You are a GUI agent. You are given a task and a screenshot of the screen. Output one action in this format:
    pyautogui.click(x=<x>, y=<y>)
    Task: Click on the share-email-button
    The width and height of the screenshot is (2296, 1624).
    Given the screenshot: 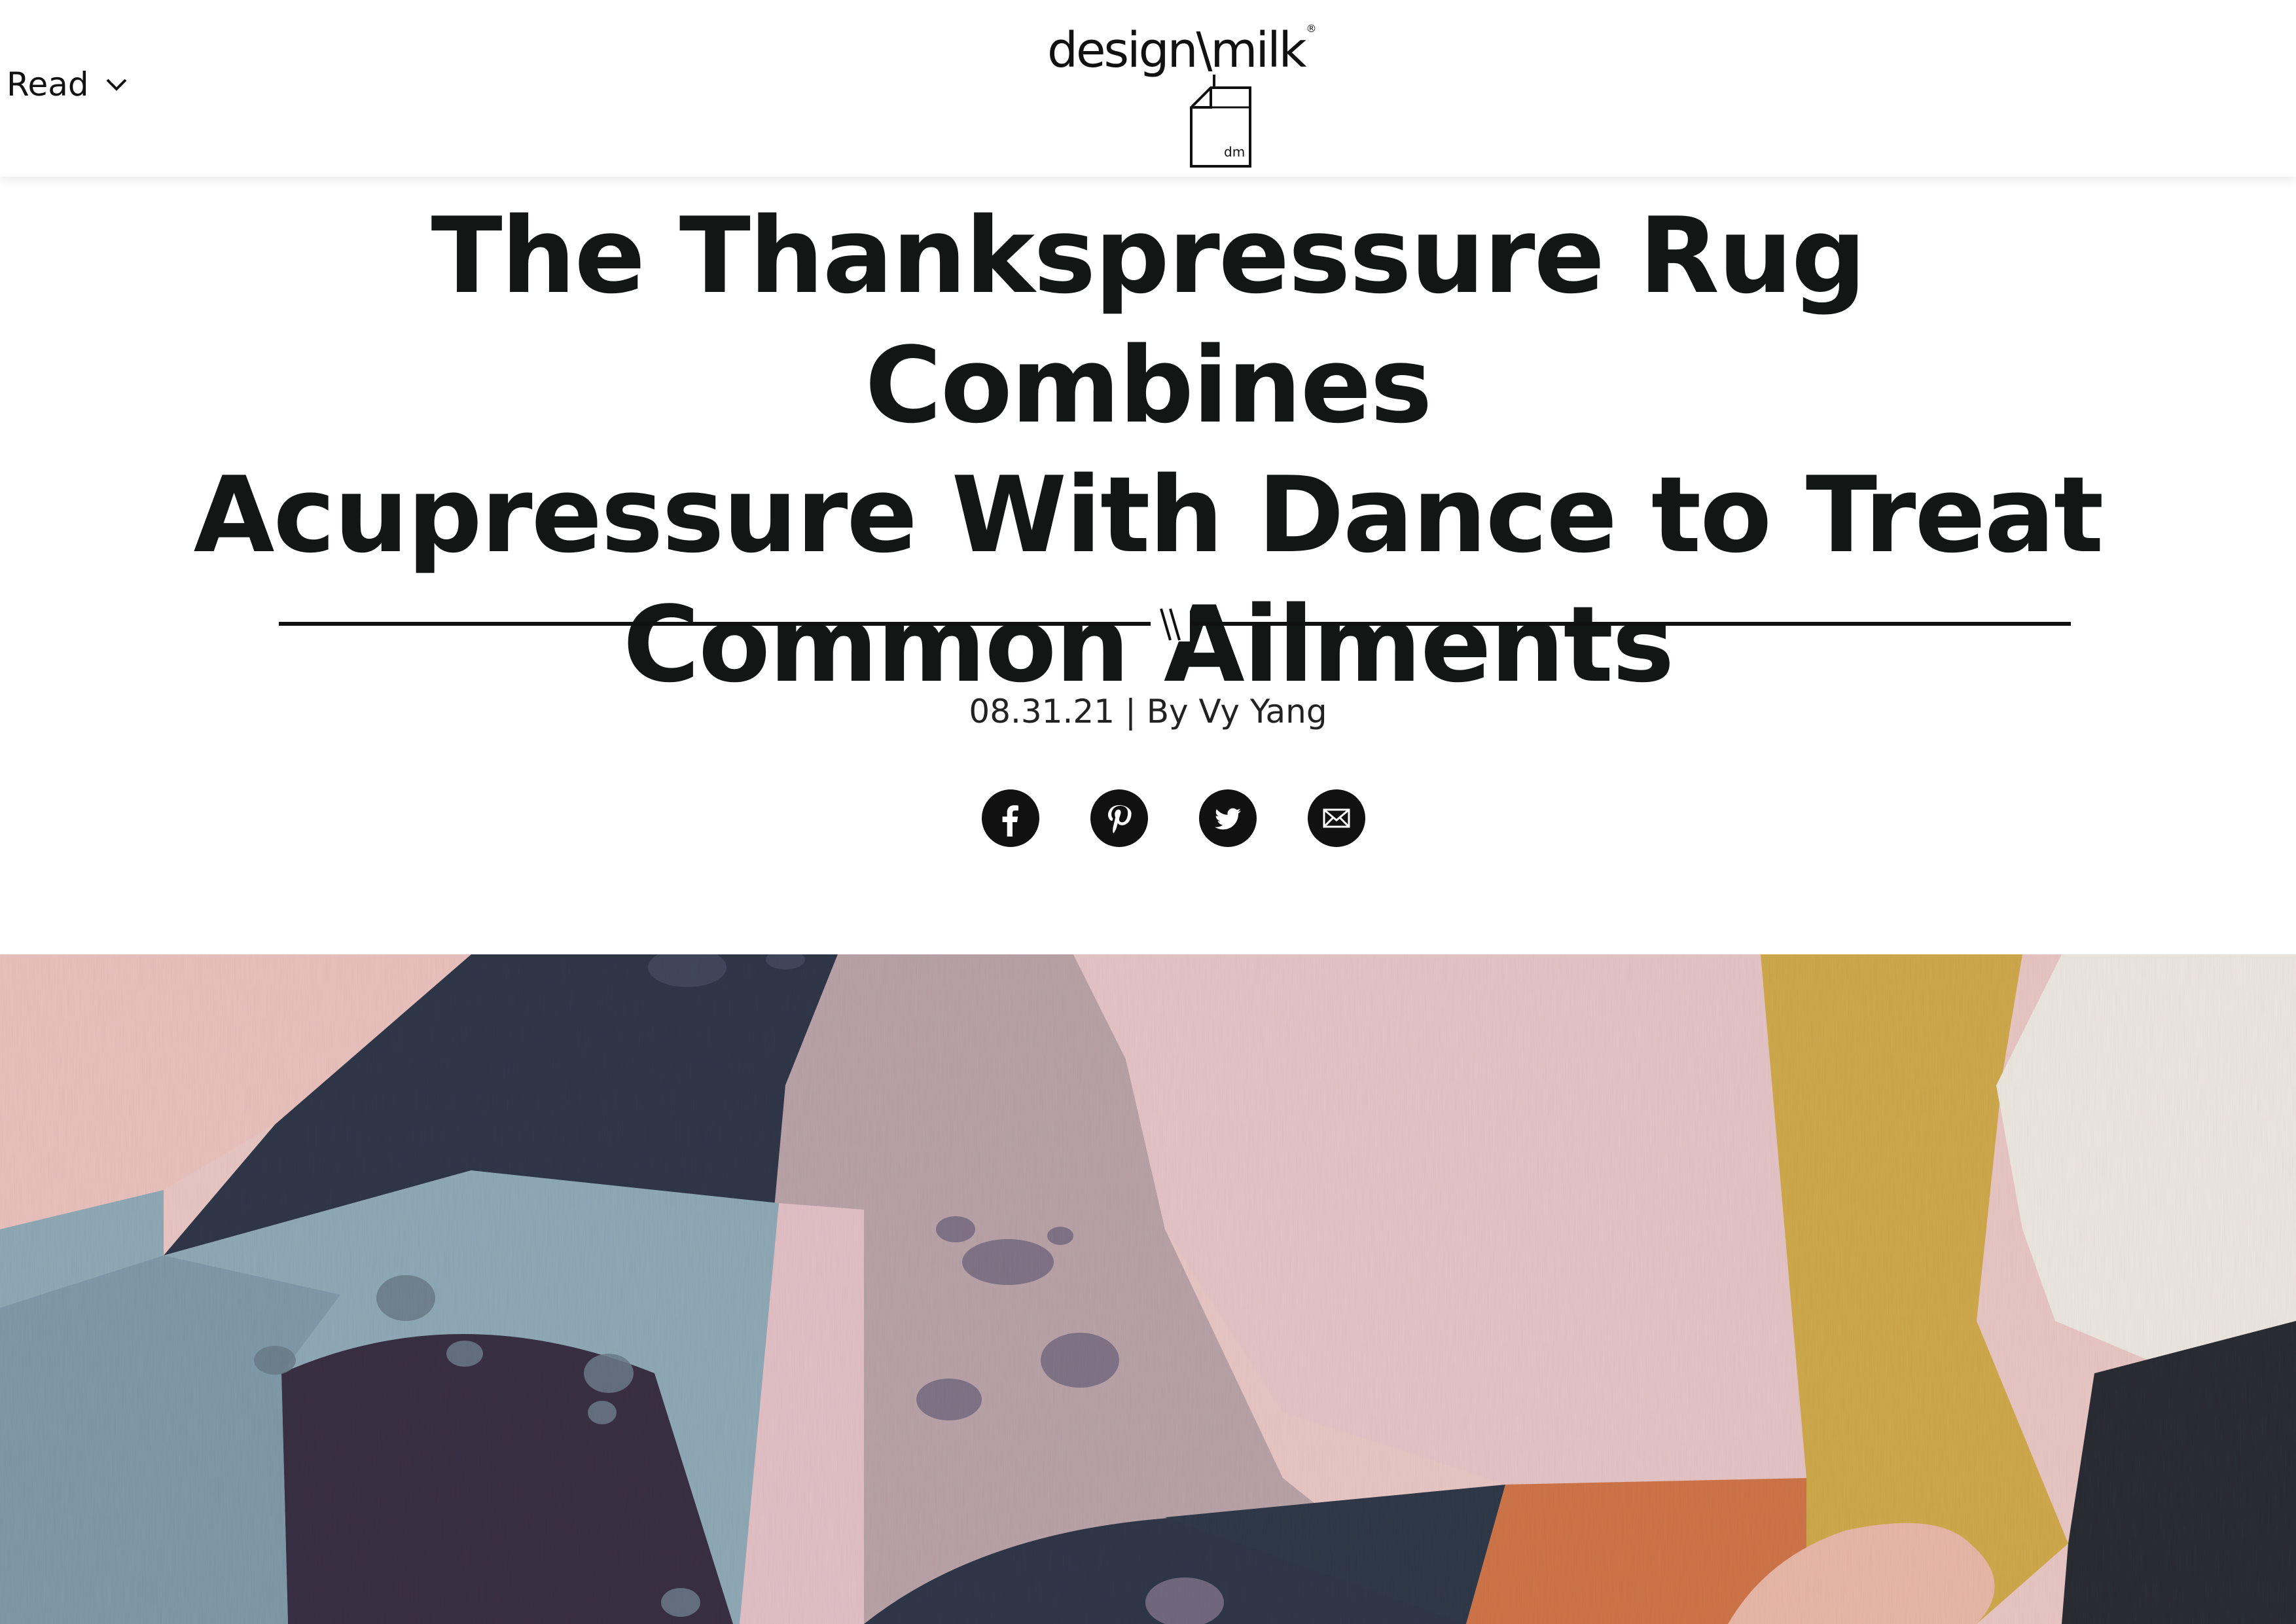 What is the action you would take?
    pyautogui.click(x=1336, y=818)
    